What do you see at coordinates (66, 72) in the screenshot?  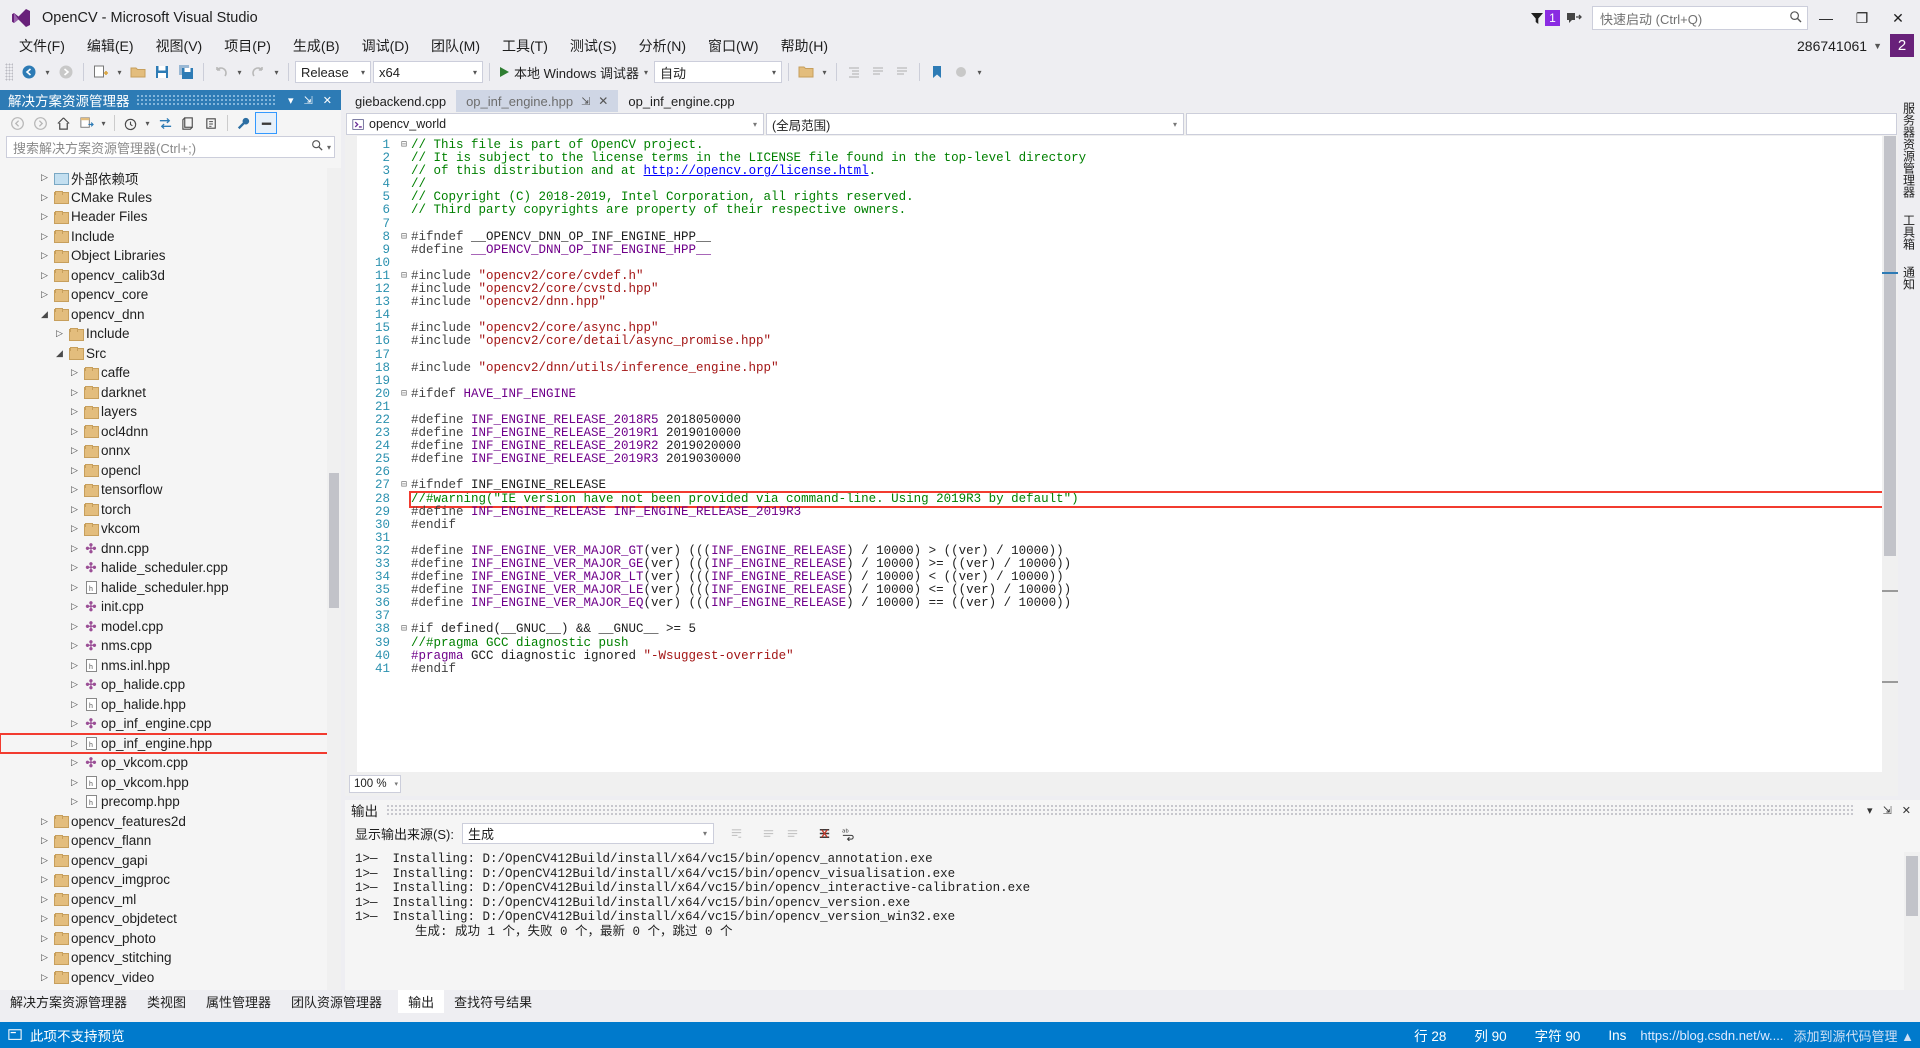 I see `navigate-forward-icon` at bounding box center [66, 72].